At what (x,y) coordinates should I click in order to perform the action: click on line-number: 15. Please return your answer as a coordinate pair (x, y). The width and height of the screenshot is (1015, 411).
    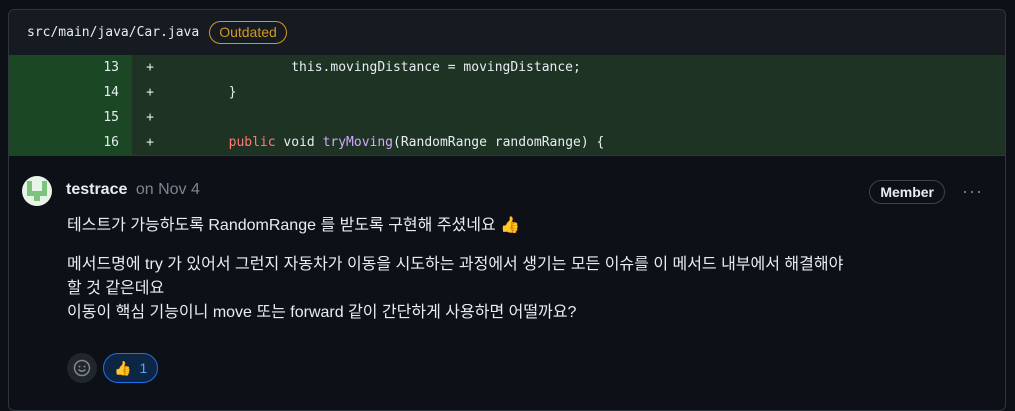
    Looking at the image, I should click on (70, 117).